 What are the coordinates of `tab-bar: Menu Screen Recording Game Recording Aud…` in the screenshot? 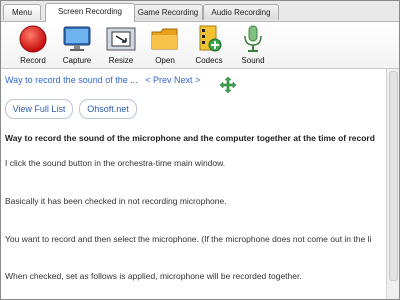 It's located at (200, 11).